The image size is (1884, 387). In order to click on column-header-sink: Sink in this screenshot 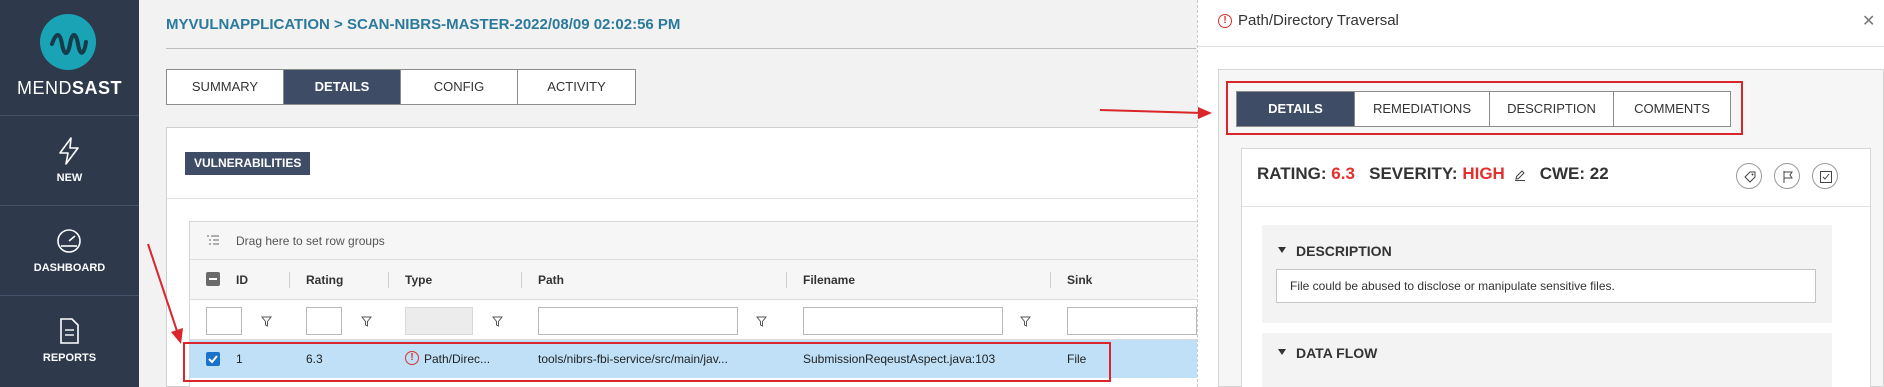, I will do `click(1079, 280)`.